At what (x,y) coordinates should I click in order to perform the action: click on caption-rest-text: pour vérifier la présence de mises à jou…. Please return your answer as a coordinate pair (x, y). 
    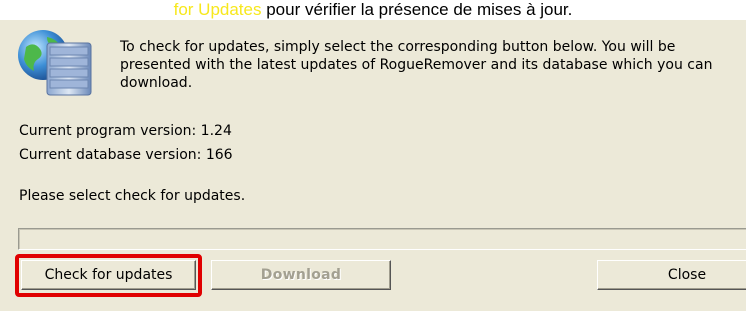
    Looking at the image, I should click on (417, 9).